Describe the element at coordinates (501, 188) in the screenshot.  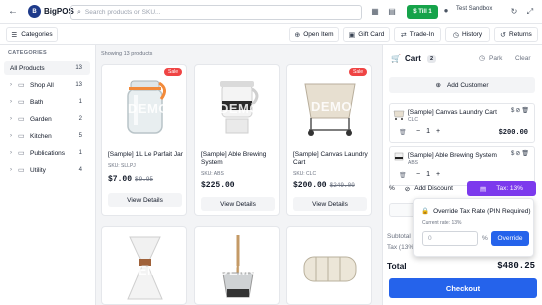
I see `tax-button: ▤ Tax: 13%` at that location.